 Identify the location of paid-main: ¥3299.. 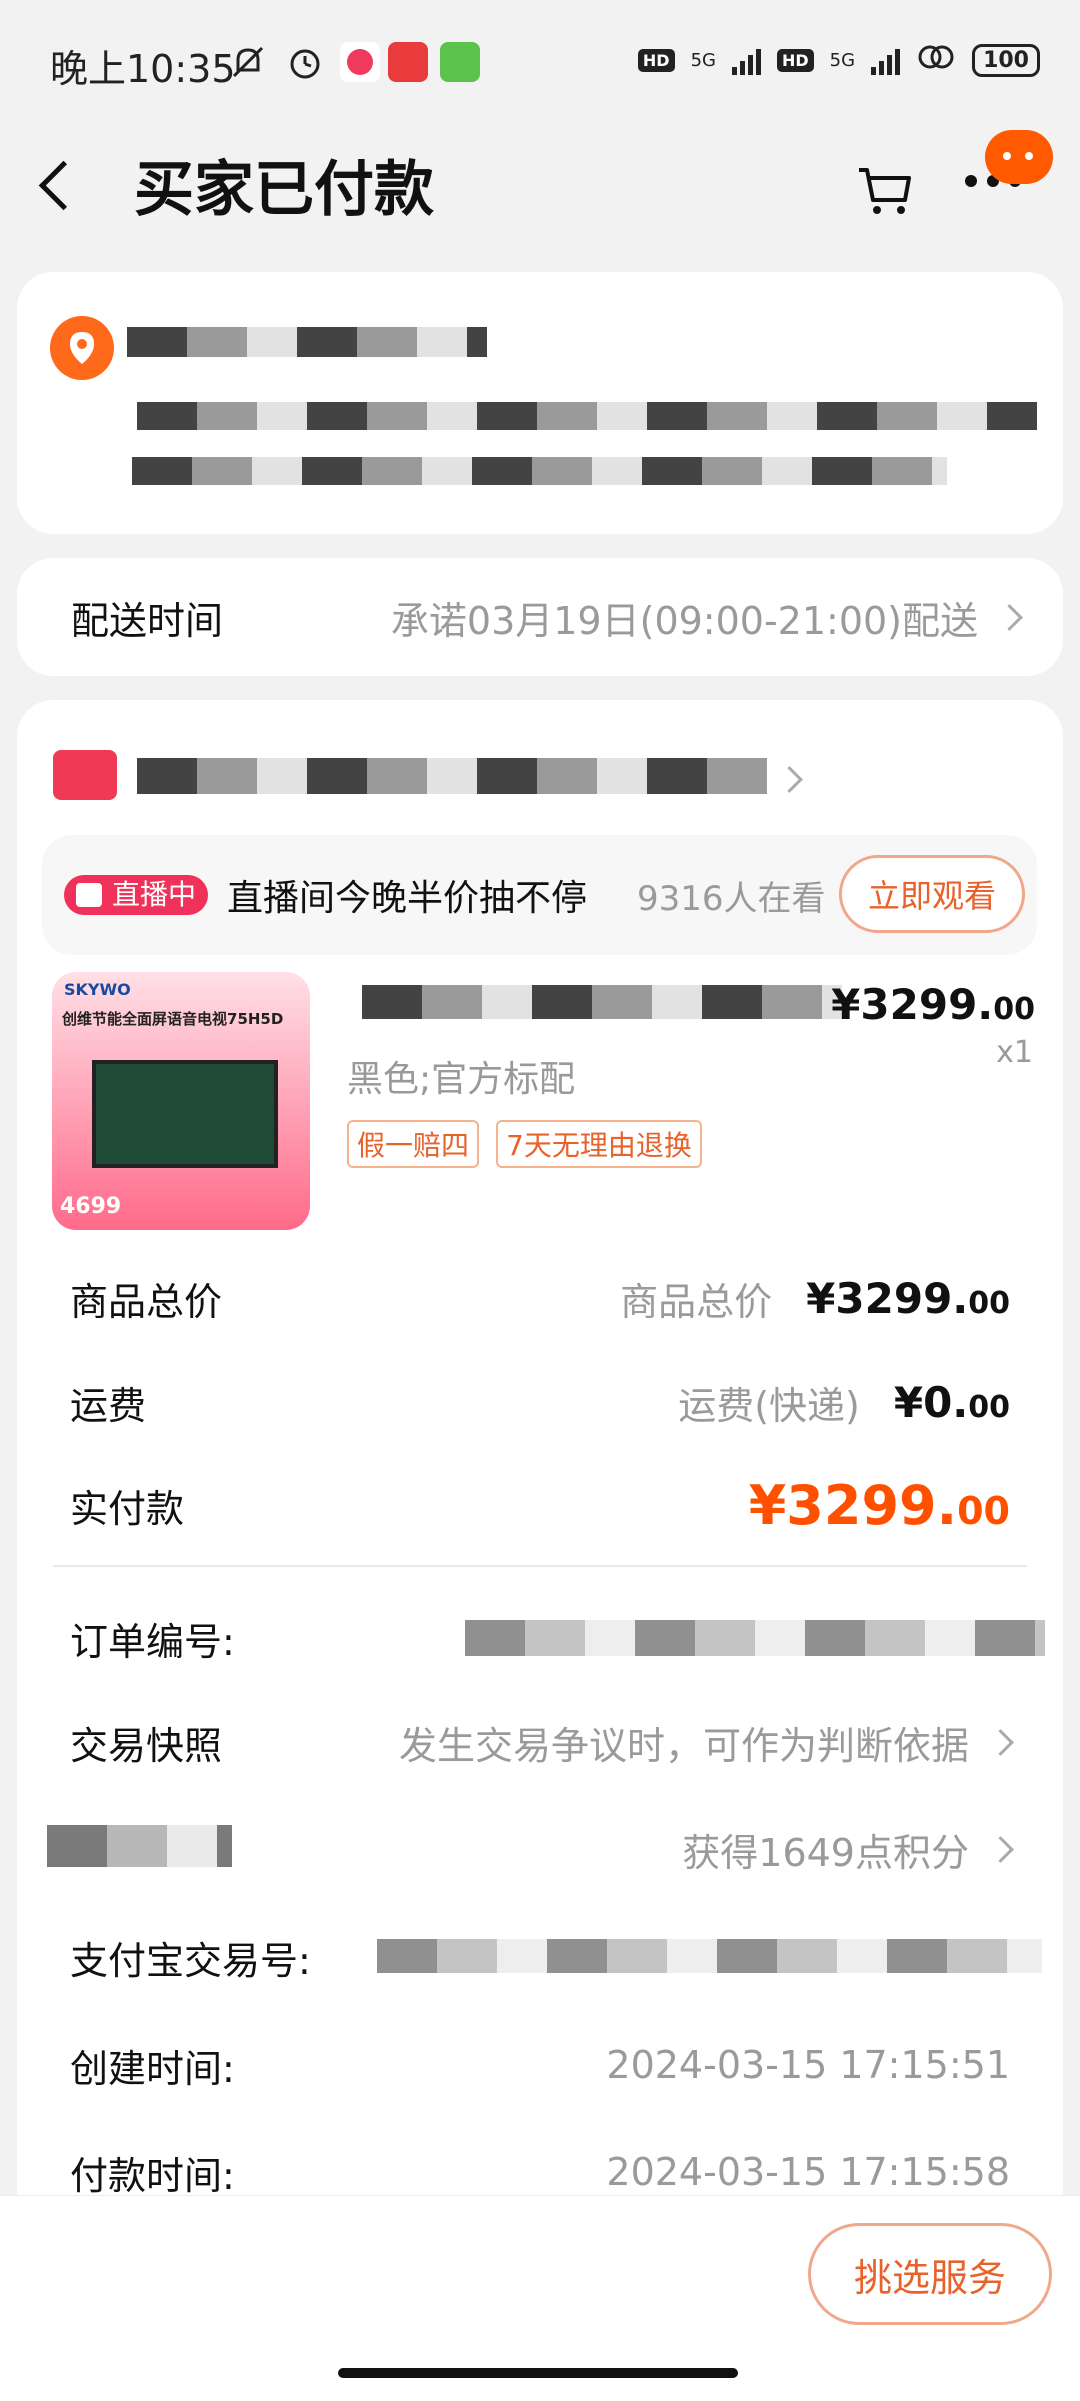
(853, 1505).